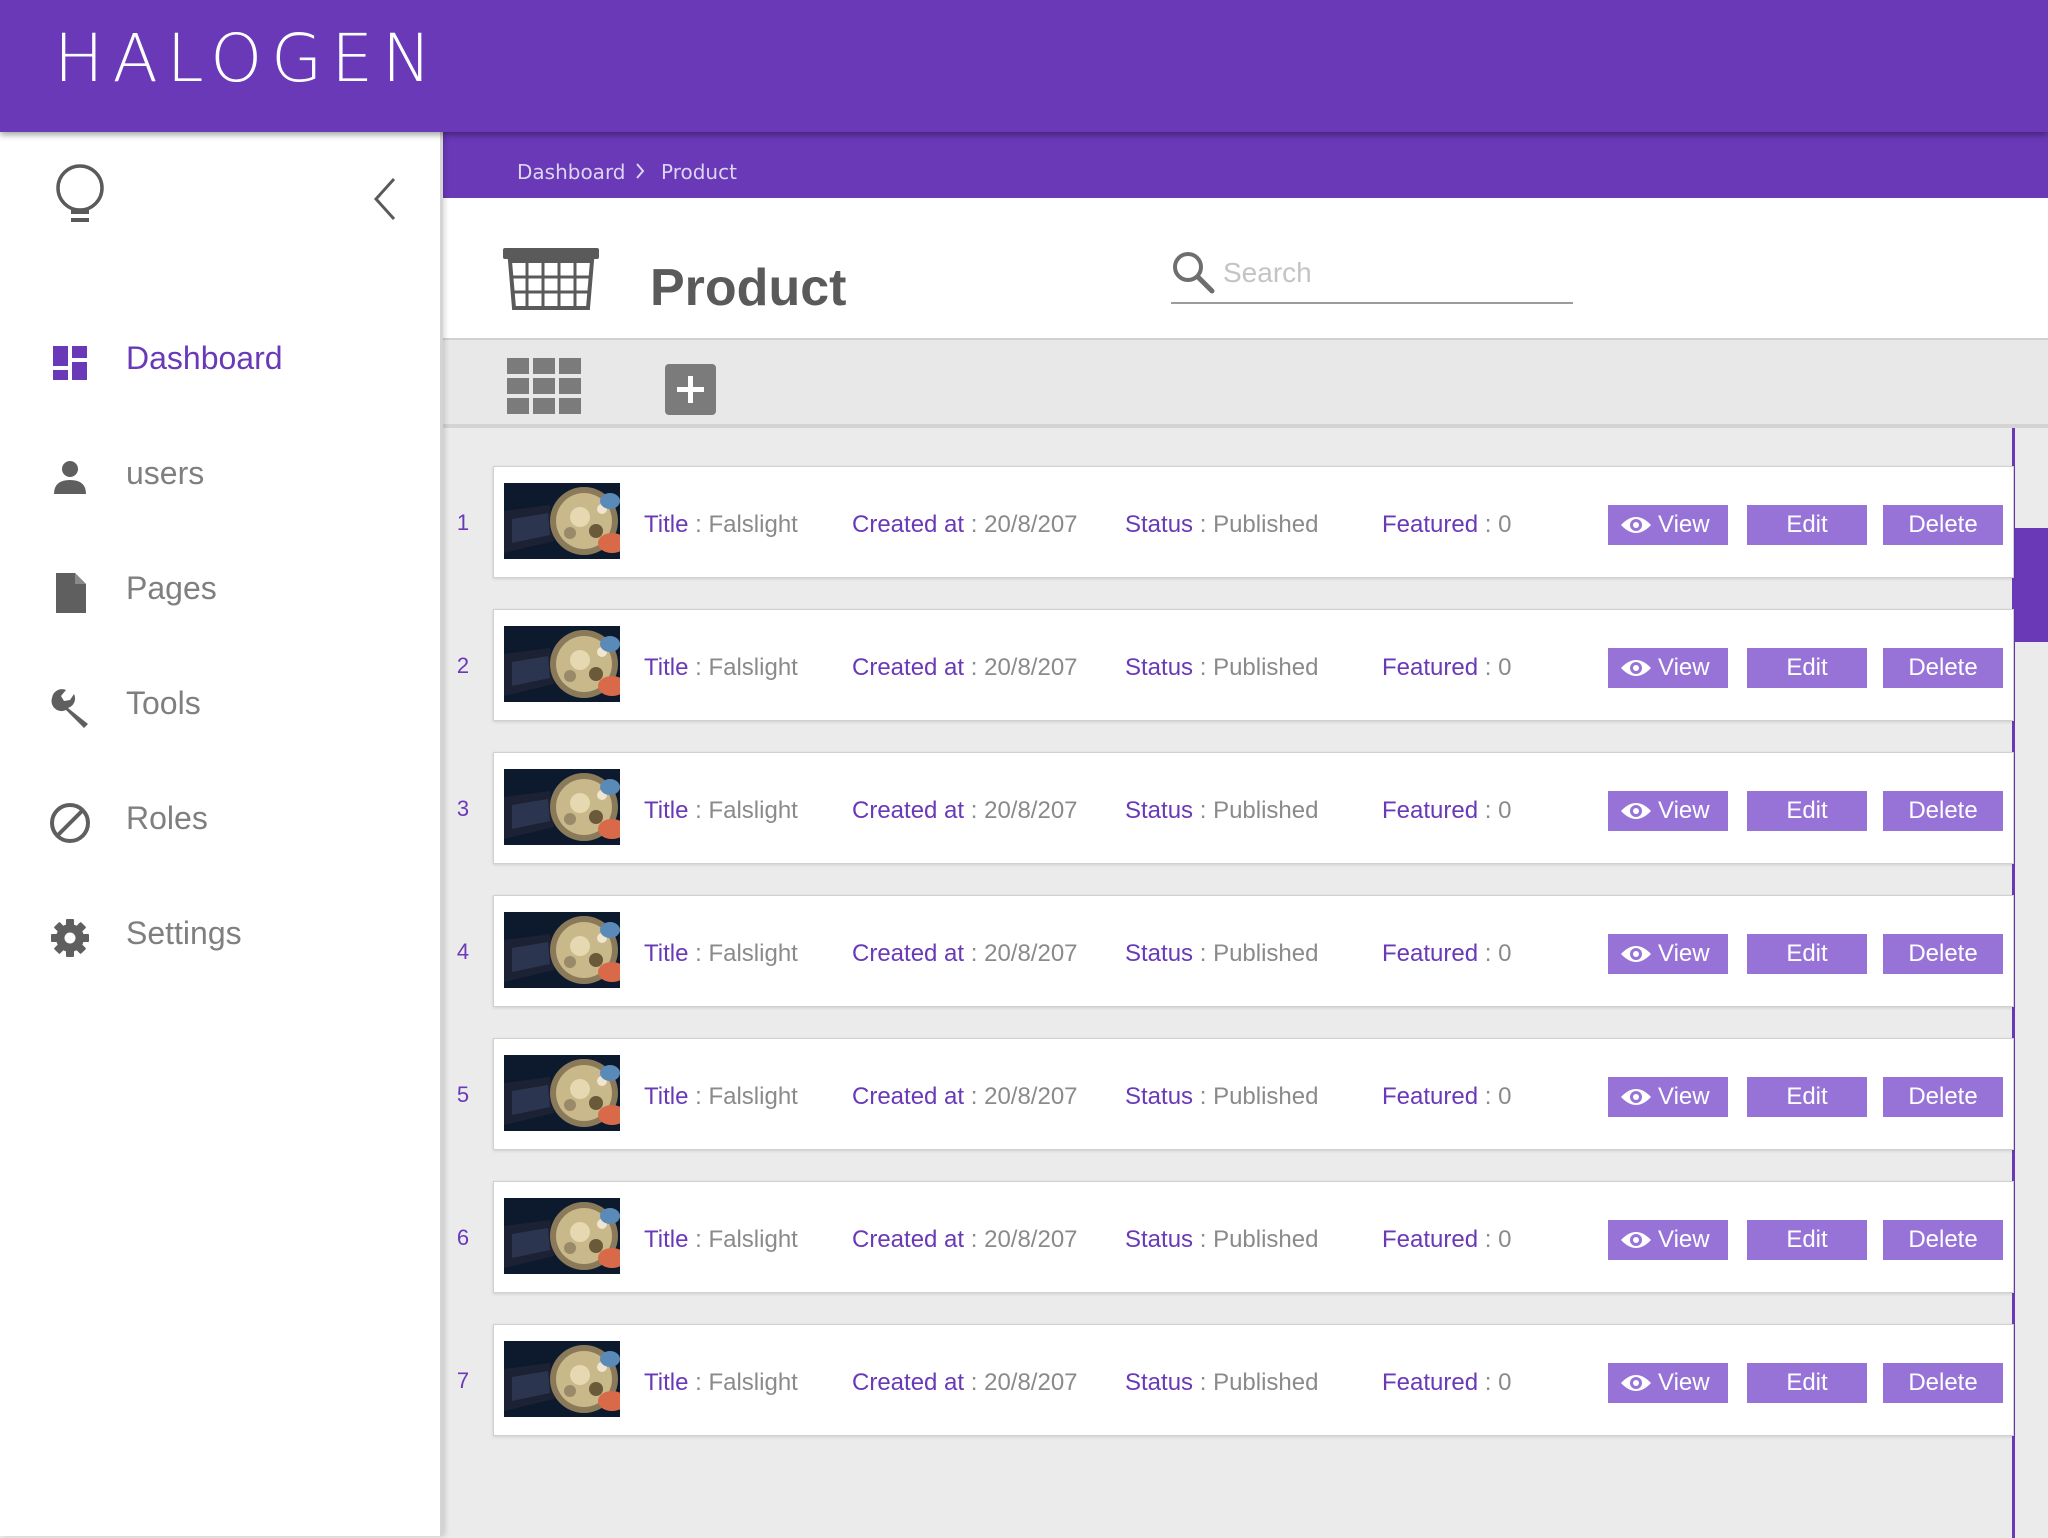  I want to click on sidebar-item-users: users, so click(220, 474).